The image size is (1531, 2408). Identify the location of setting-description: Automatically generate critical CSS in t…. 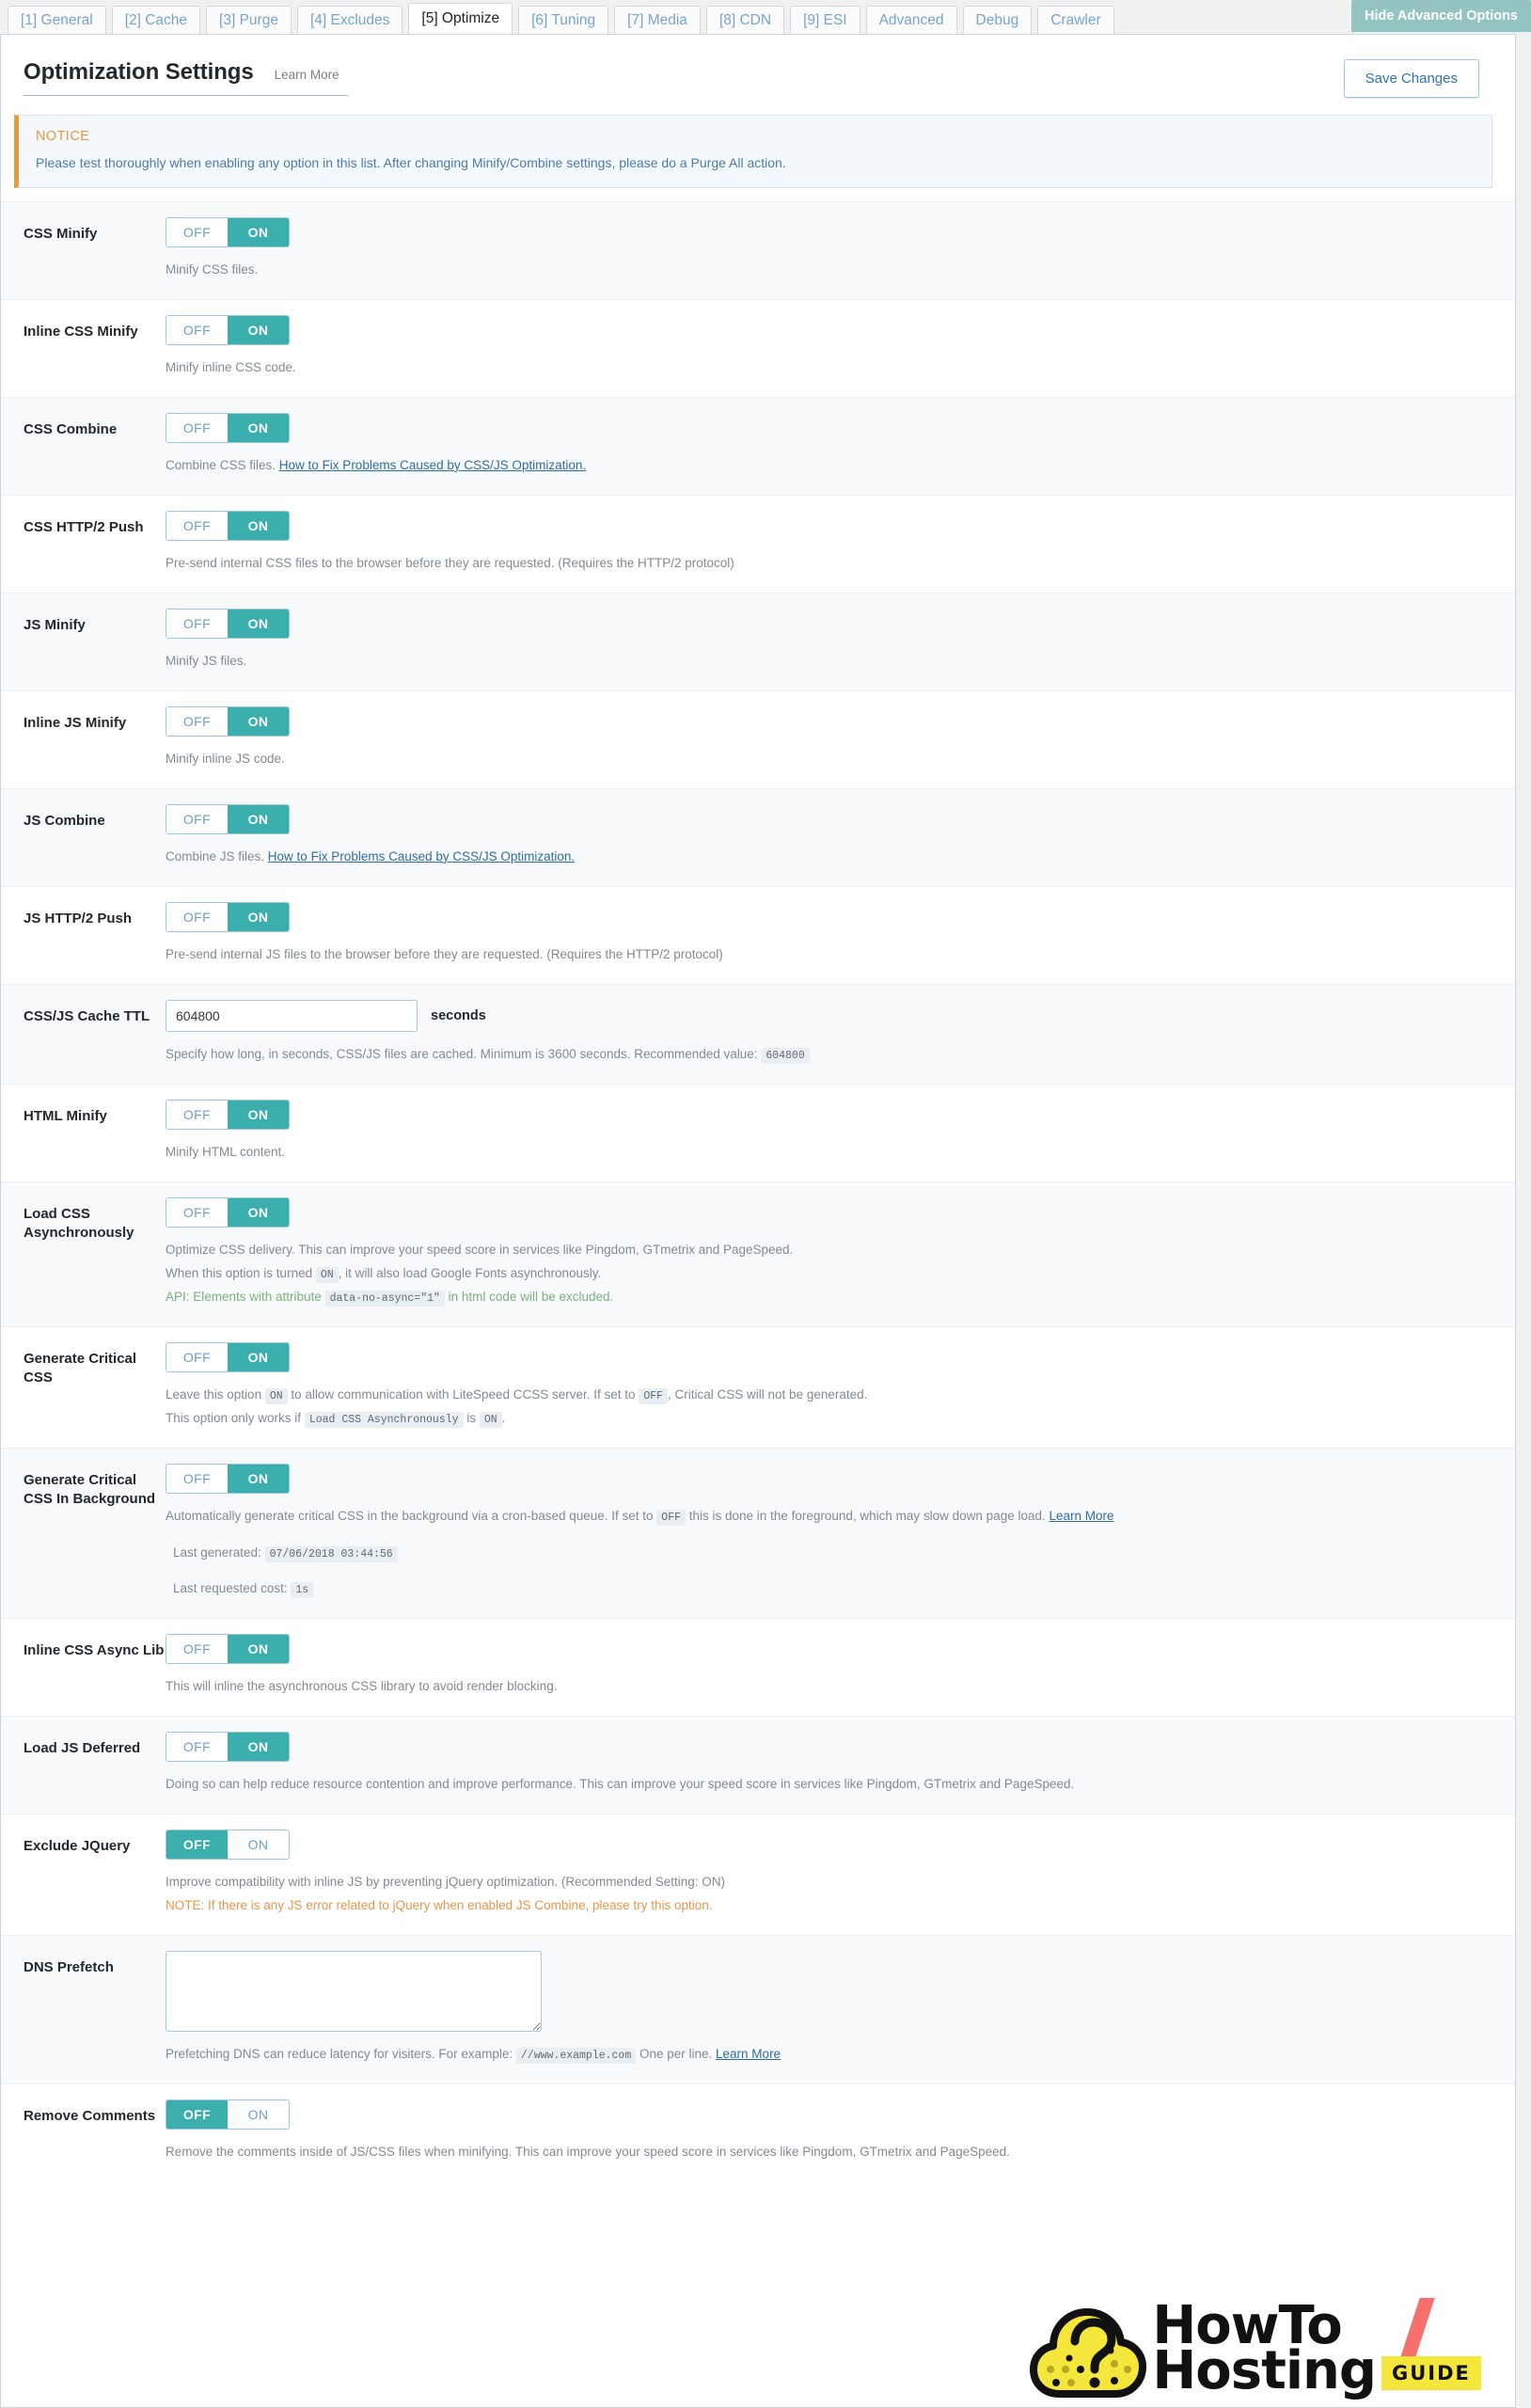
(829, 1554).